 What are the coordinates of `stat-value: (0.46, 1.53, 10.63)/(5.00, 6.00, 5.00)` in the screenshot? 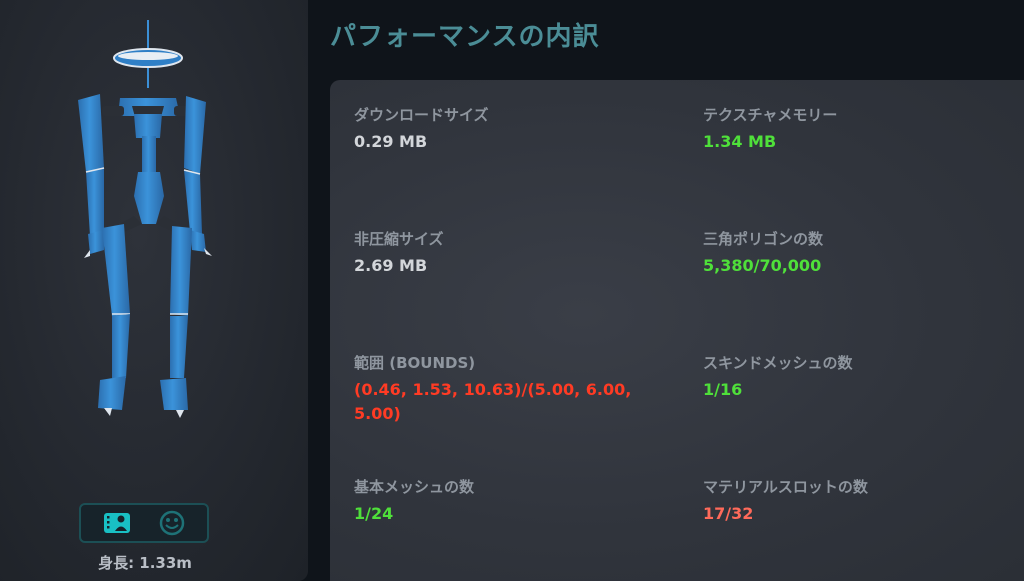 It's located at (493, 401).